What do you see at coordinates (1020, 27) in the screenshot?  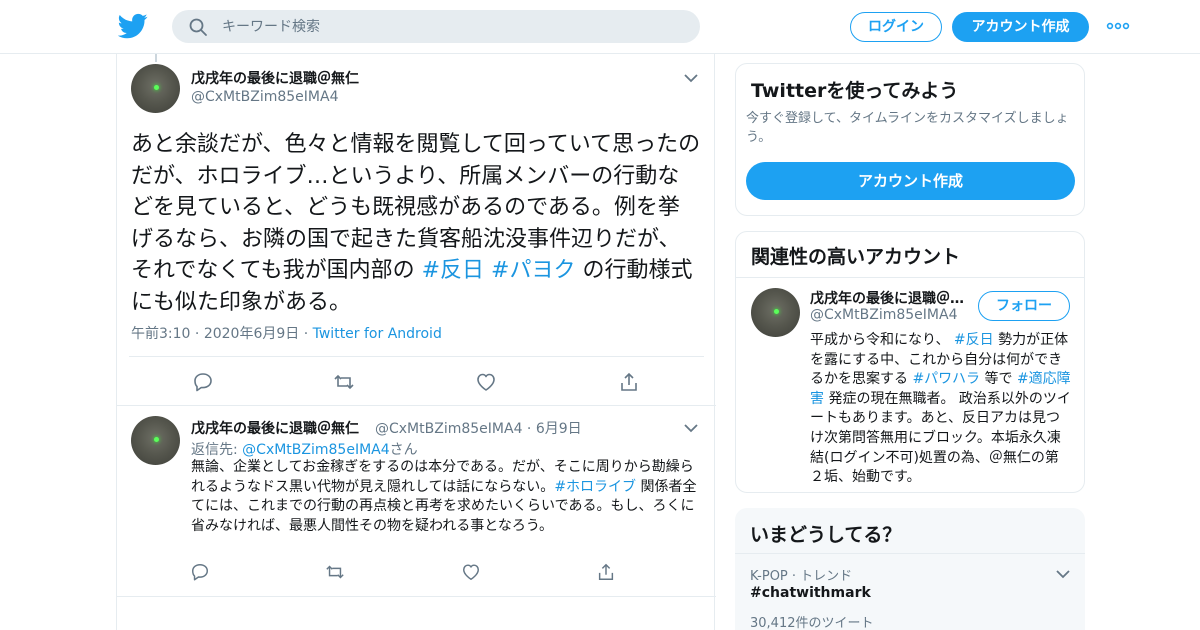 I see `signup-button: アカウント作成` at bounding box center [1020, 27].